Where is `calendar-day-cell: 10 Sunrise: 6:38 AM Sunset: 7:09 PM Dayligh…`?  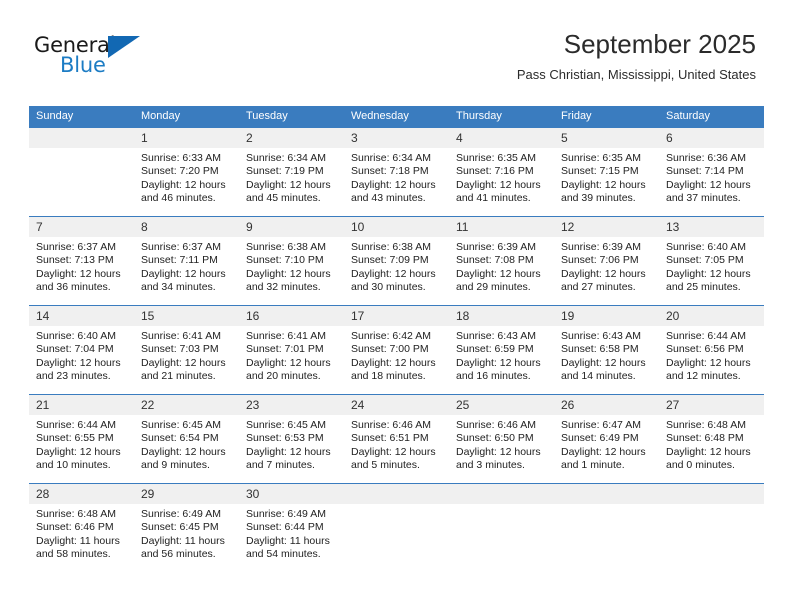 calendar-day-cell: 10 Sunrise: 6:38 AM Sunset: 7:09 PM Dayligh… is located at coordinates (396, 261).